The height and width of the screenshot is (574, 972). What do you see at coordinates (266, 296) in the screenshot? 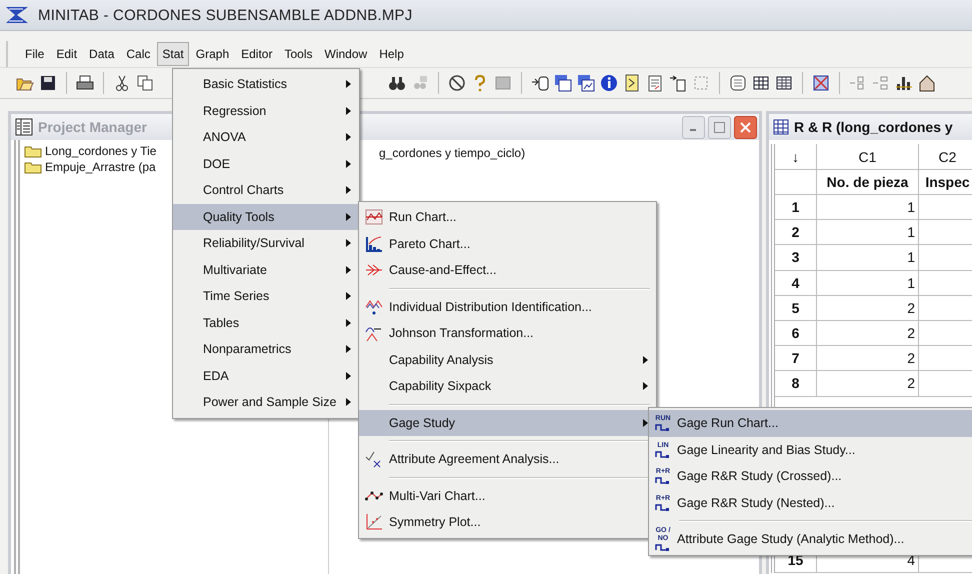
I see `menu-item: Time Series` at bounding box center [266, 296].